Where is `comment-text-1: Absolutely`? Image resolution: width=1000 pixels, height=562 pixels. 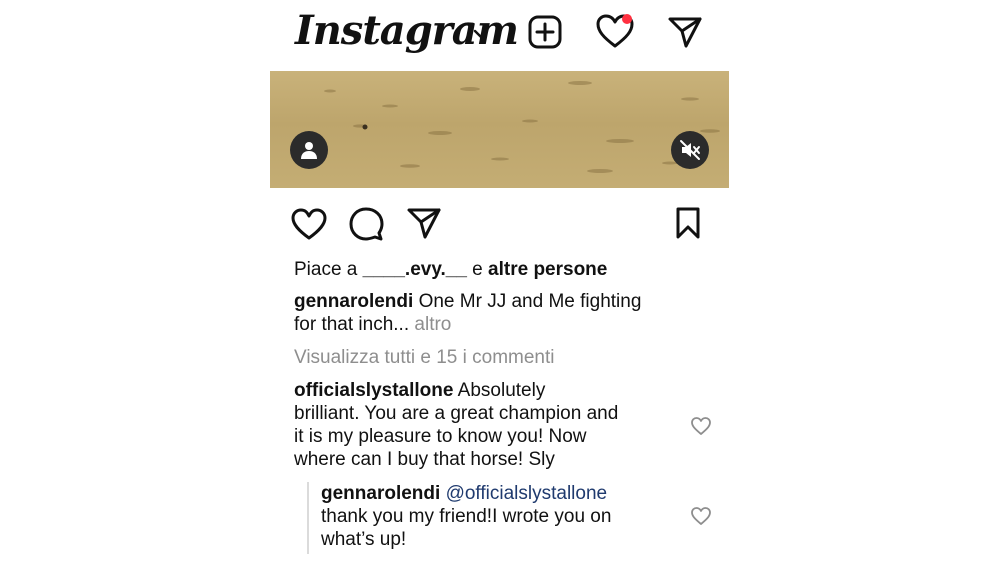 comment-text-1: Absolutely is located at coordinates (499, 390).